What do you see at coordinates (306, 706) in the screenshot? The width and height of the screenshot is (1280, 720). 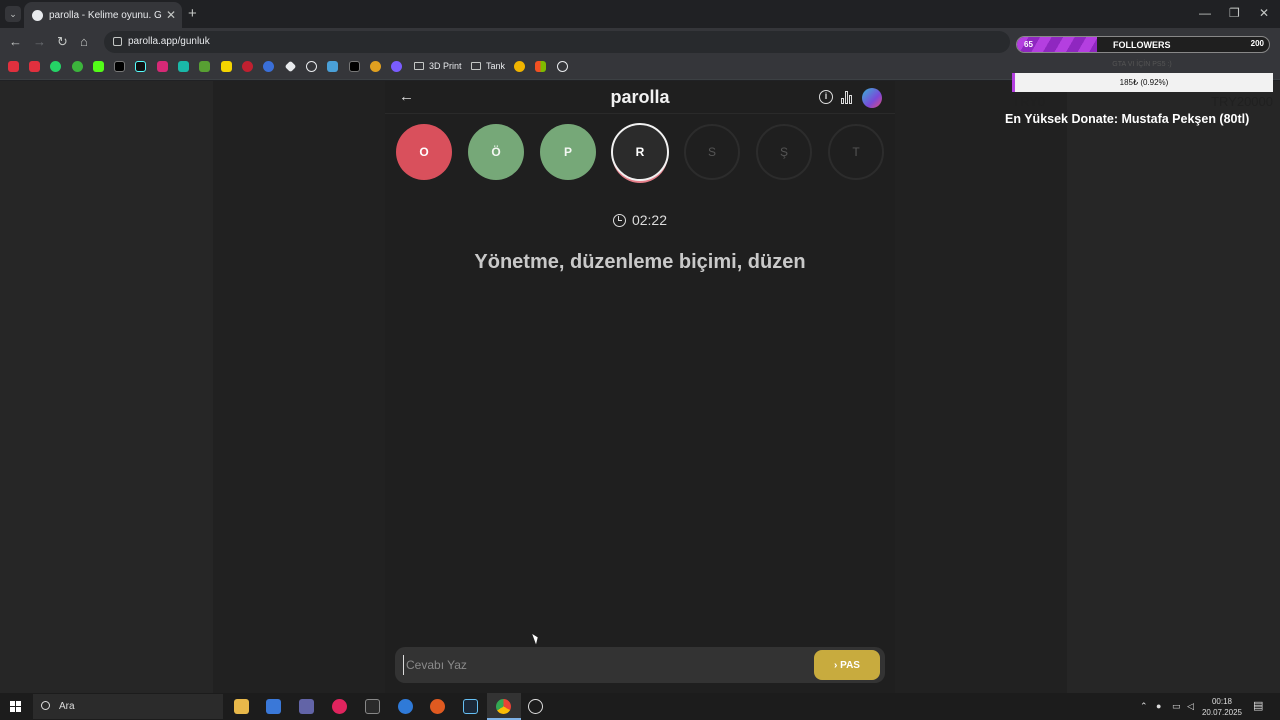 I see `teams-icon` at bounding box center [306, 706].